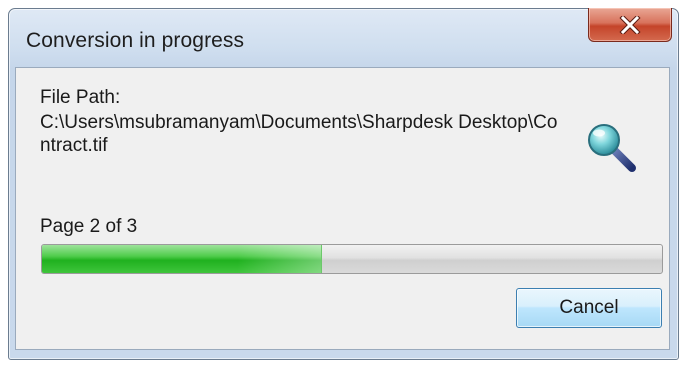 The width and height of the screenshot is (691, 370). What do you see at coordinates (135, 40) in the screenshot?
I see `window-title: Conversion in progress` at bounding box center [135, 40].